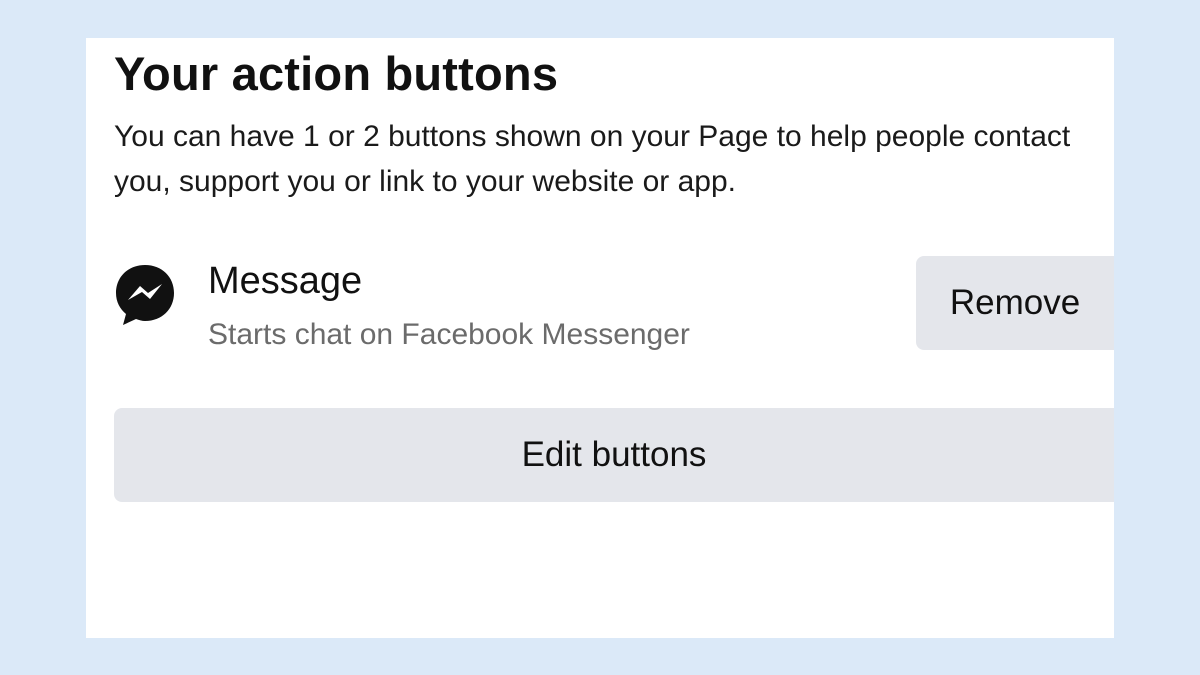  What do you see at coordinates (336, 73) in the screenshot?
I see `section-title: Your action buttons` at bounding box center [336, 73].